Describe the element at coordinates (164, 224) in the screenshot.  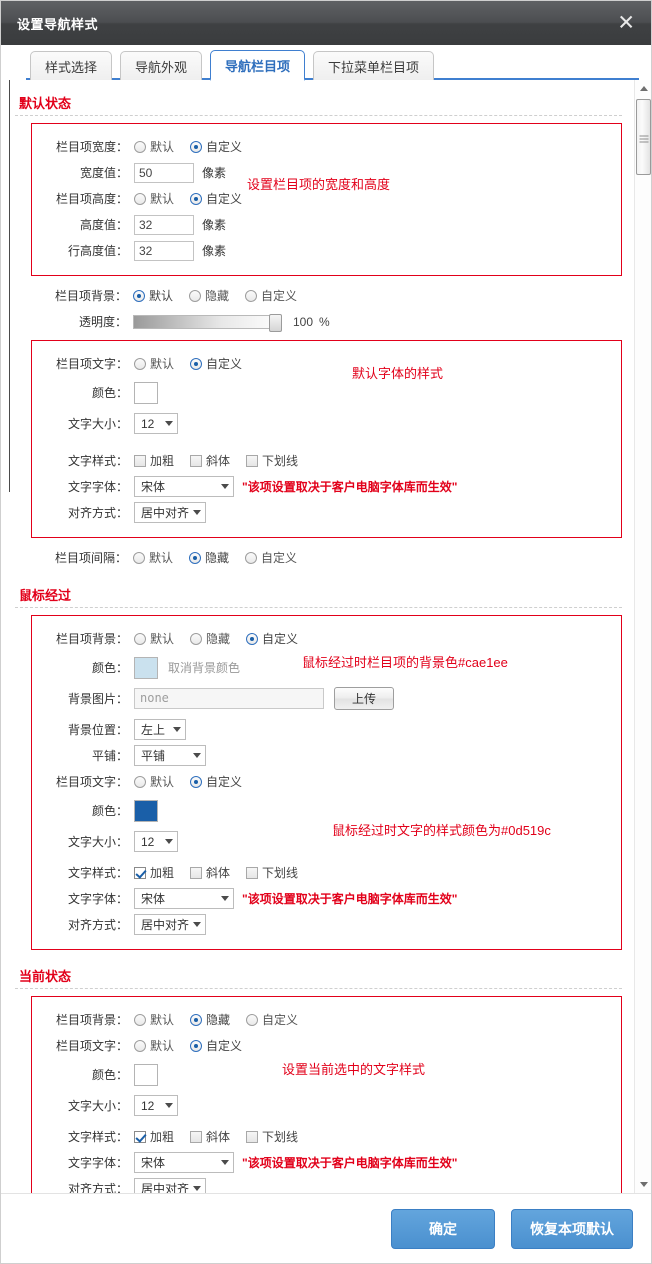
I see `height-value-input` at that location.